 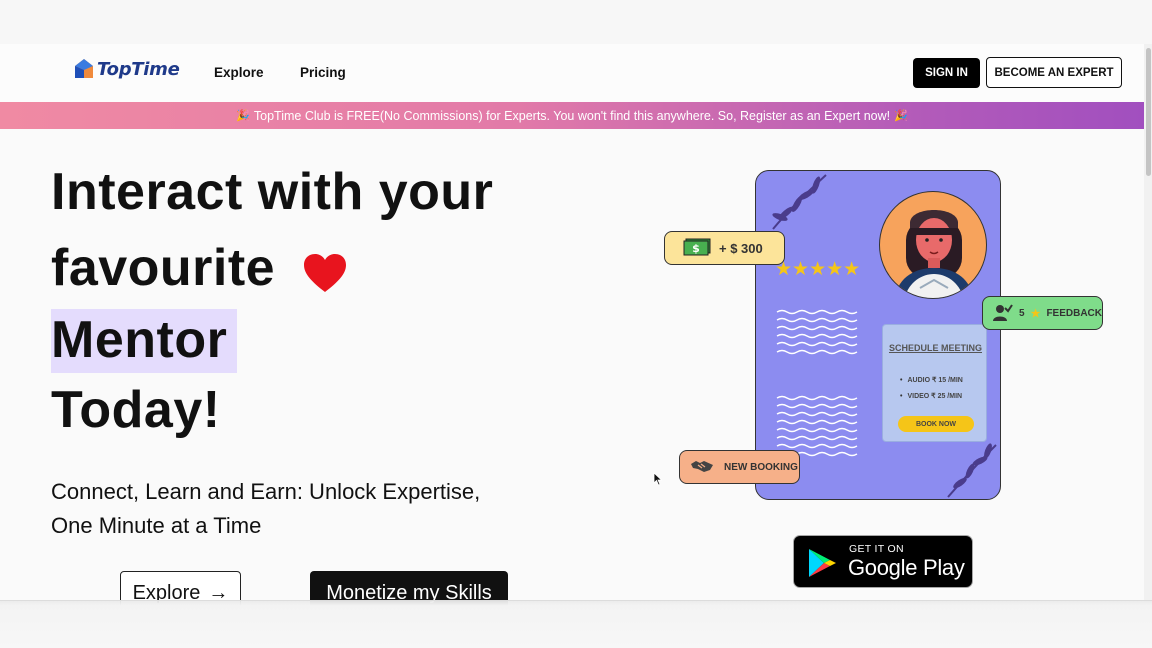 What do you see at coordinates (936, 424) in the screenshot?
I see `book-now-button: BOOK NOW` at bounding box center [936, 424].